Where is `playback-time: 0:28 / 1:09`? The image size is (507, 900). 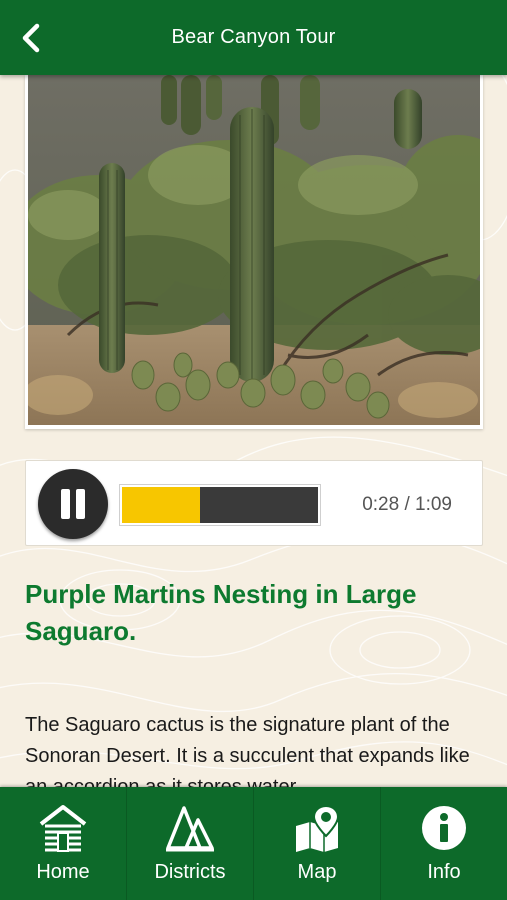 playback-time: 0:28 / 1:09 is located at coordinates (407, 504).